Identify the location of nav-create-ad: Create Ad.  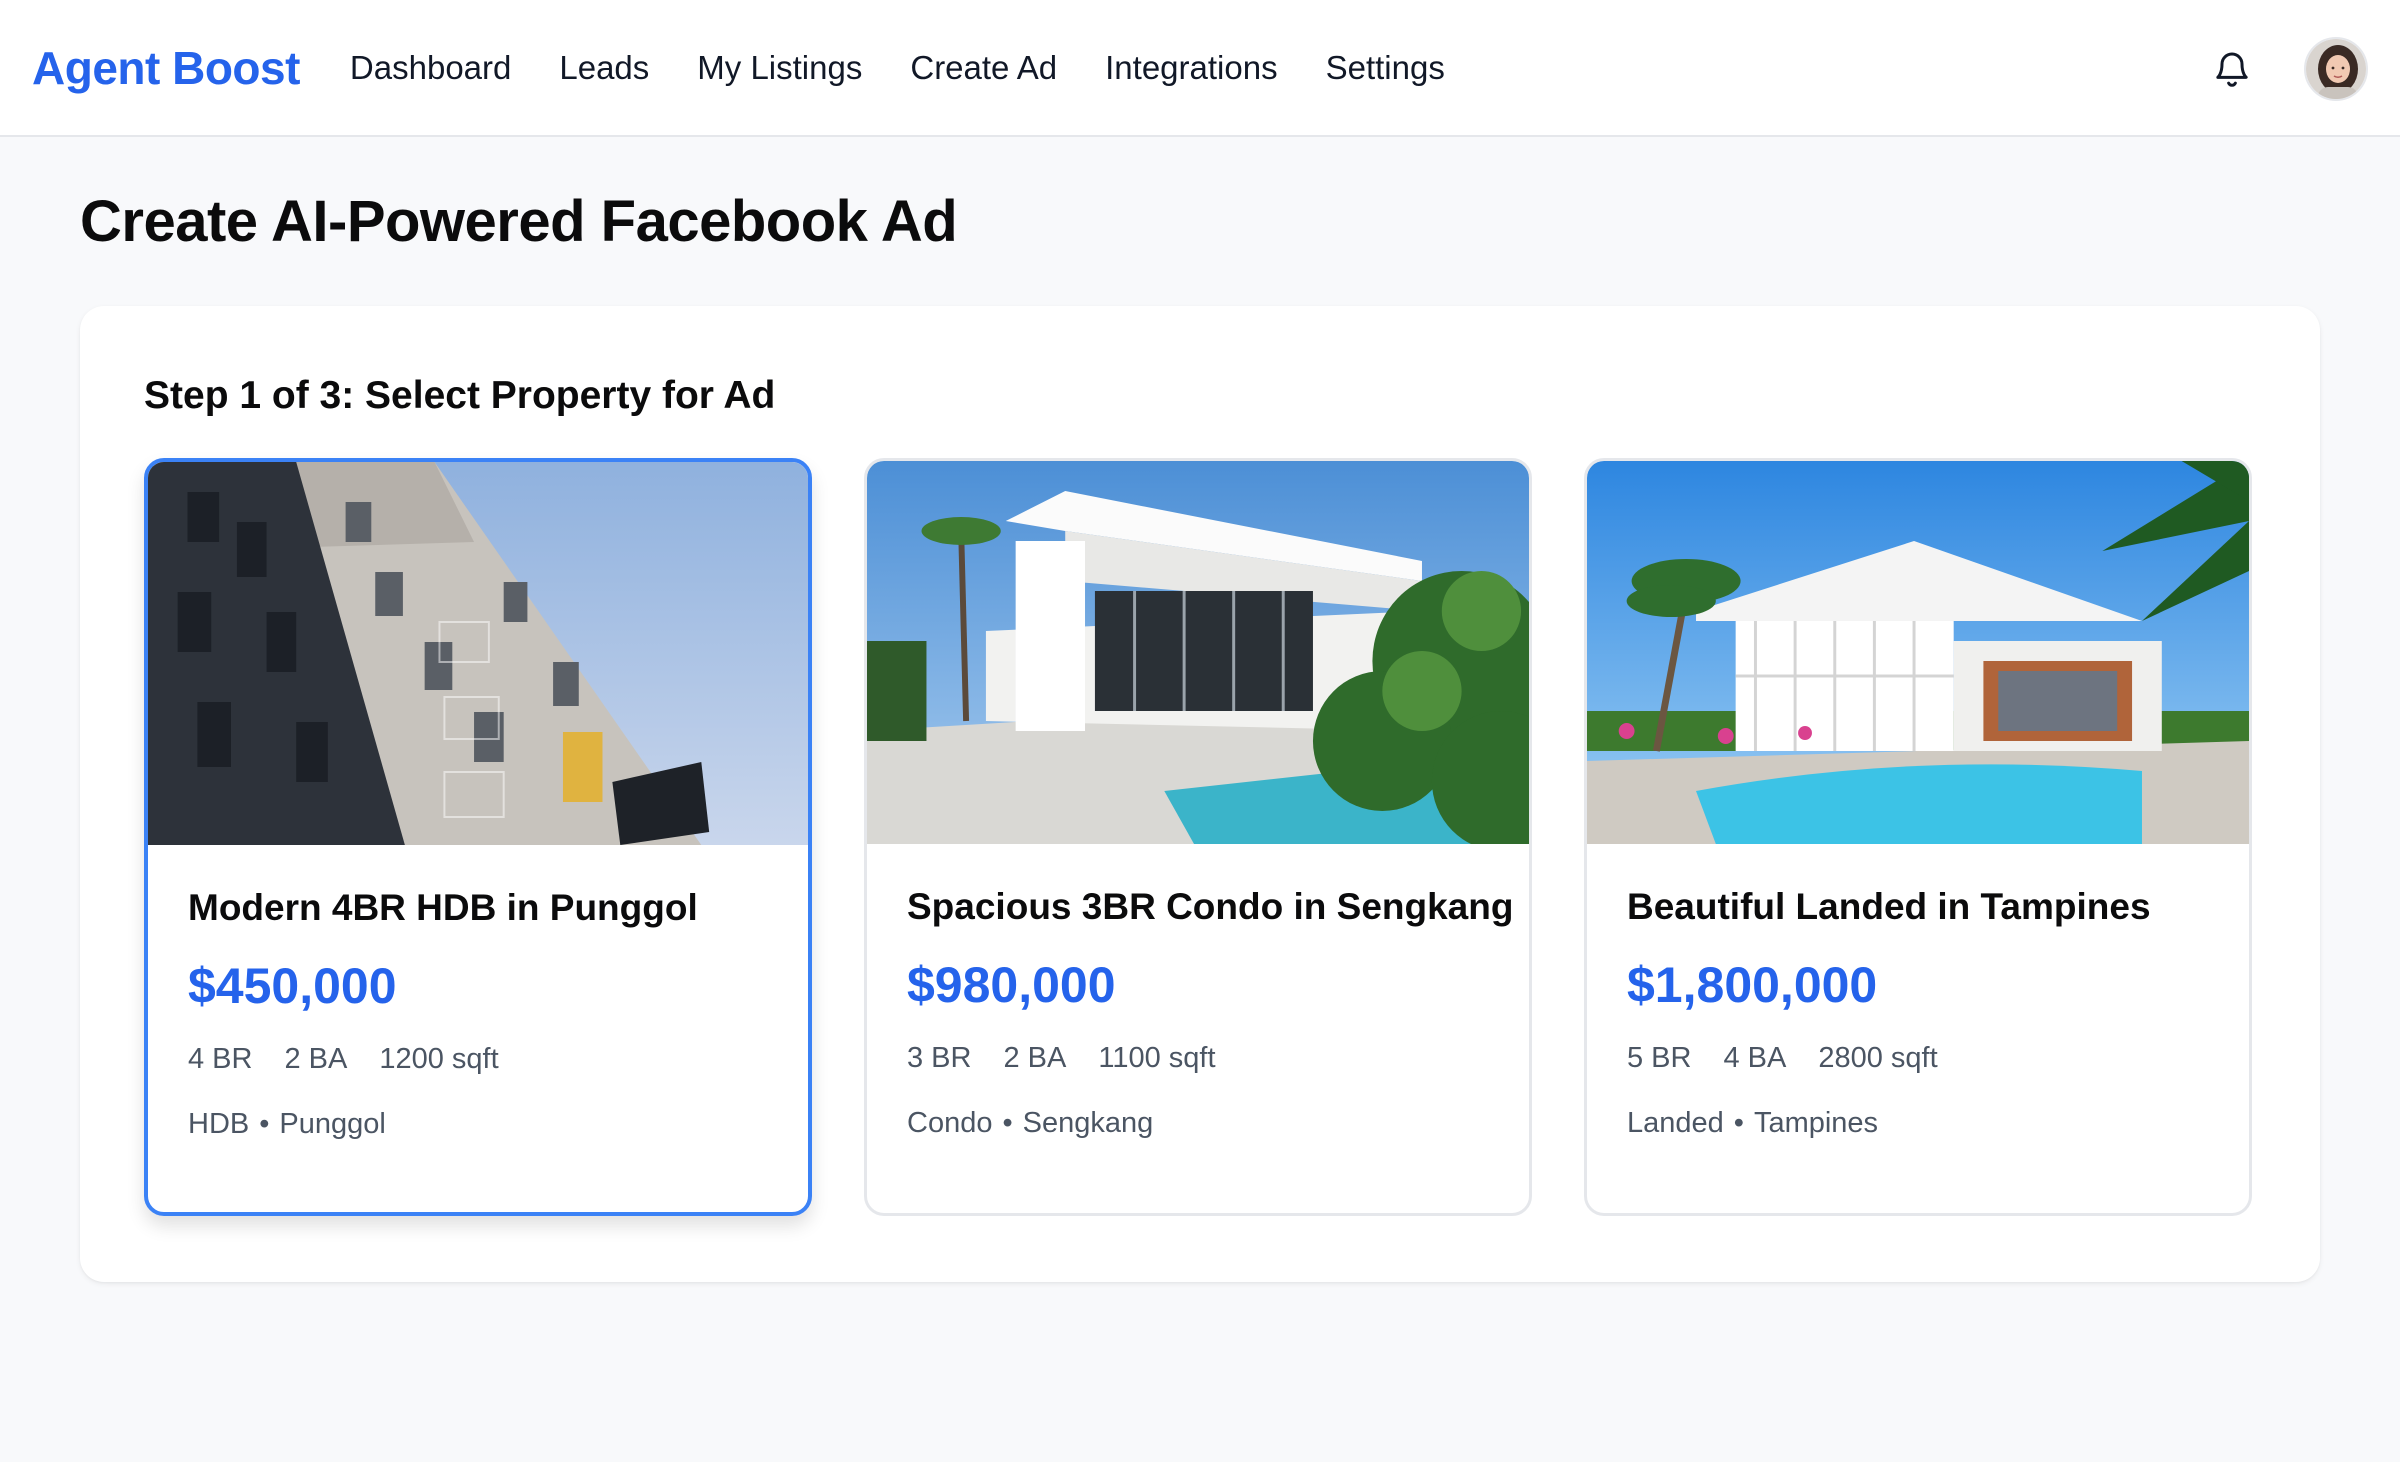
(983, 68).